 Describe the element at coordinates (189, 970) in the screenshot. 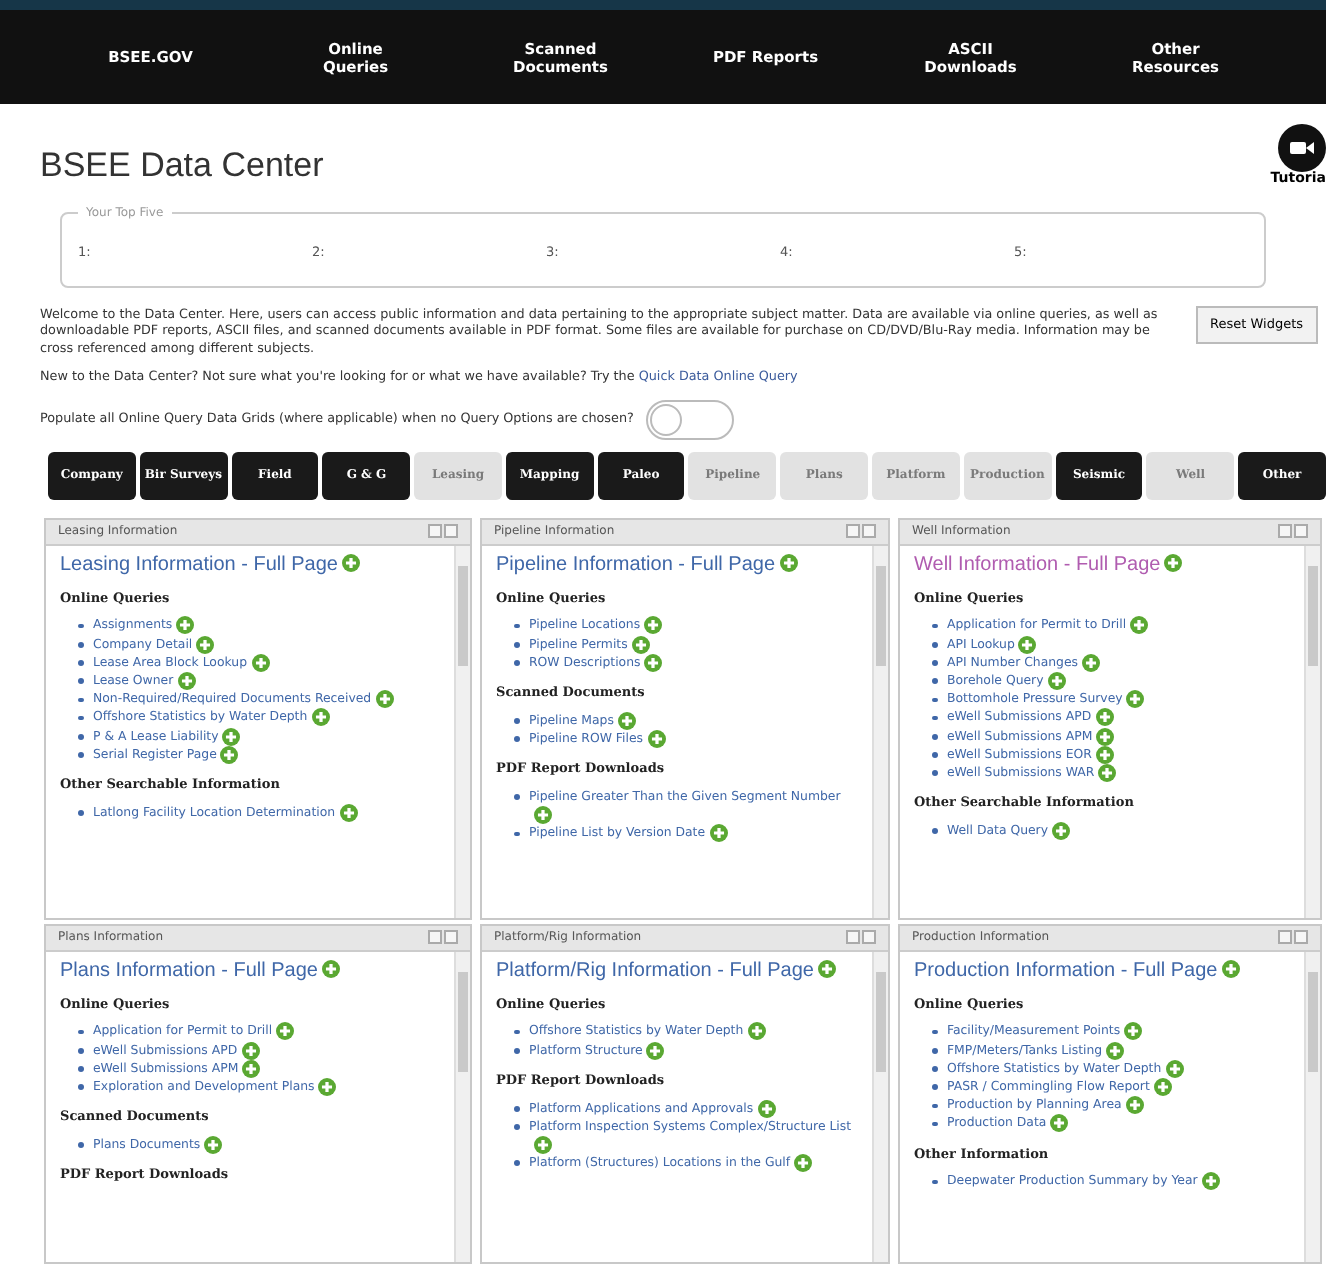

I see `full-page-link: Plans Information - Full Page` at that location.